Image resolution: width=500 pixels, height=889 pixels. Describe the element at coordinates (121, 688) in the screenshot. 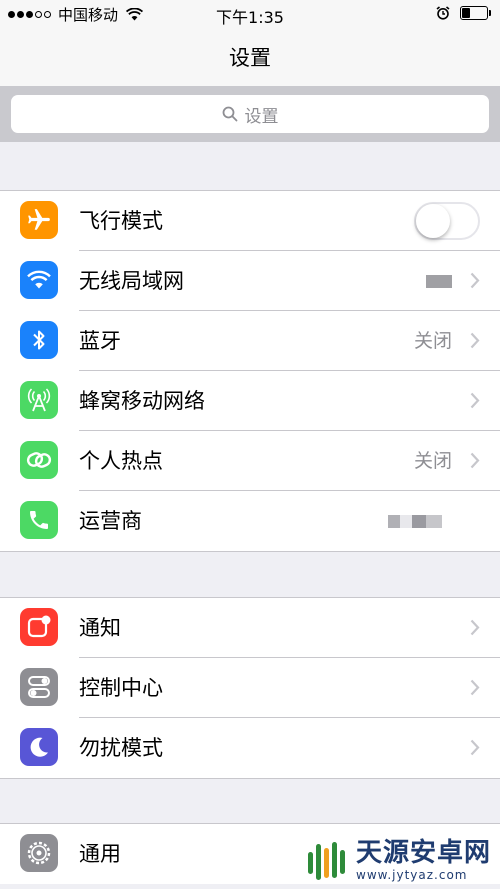

I see `control-center-label: 控制中心` at that location.